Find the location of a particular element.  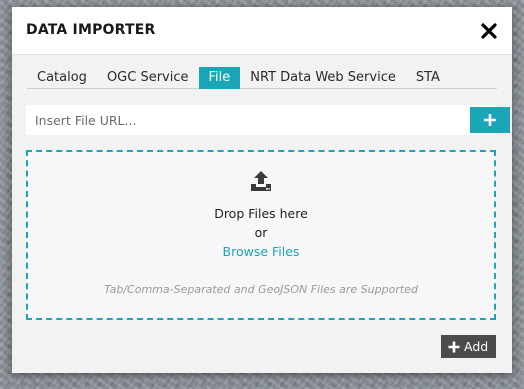

file-url-row is located at coordinates (268, 120).